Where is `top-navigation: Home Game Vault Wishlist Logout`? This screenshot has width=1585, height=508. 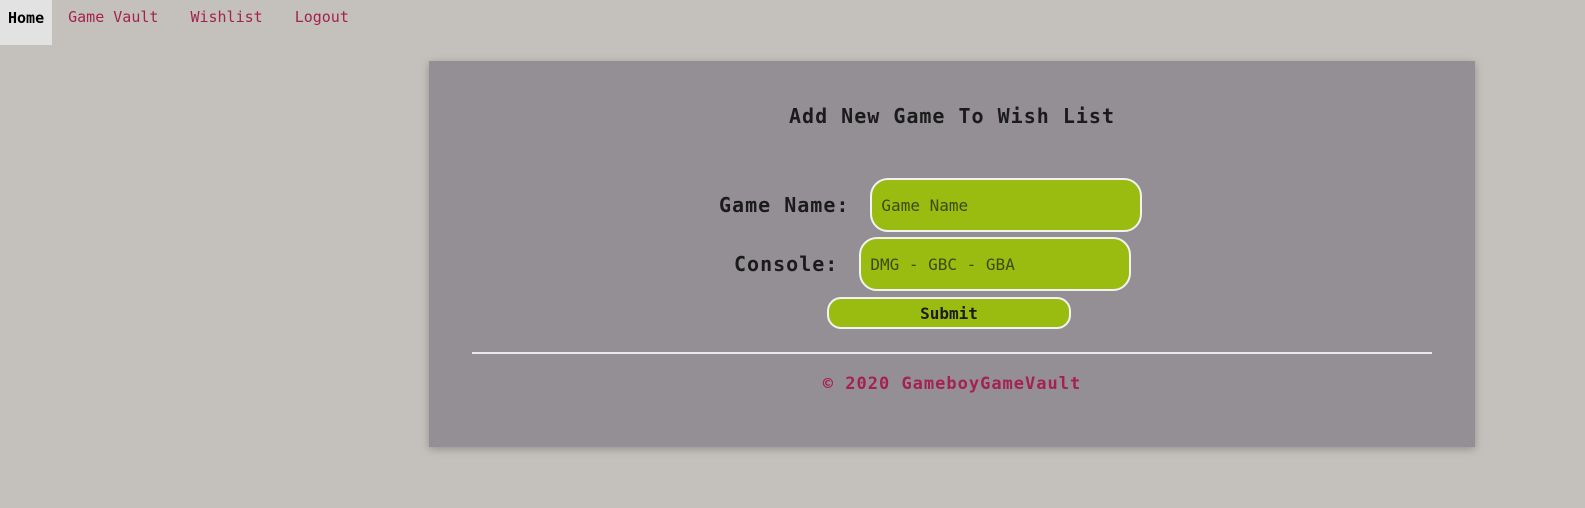 top-navigation: Home Game Vault Wishlist Logout is located at coordinates (182, 22).